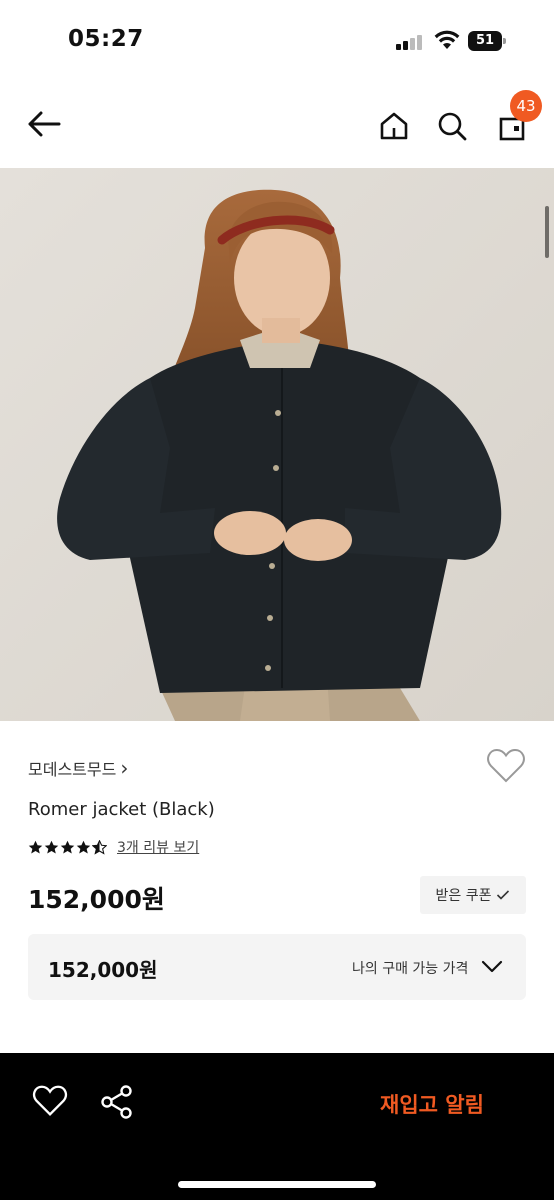 The width and height of the screenshot is (554, 1200). Describe the element at coordinates (118, 1103) in the screenshot. I see `share-icon` at that location.